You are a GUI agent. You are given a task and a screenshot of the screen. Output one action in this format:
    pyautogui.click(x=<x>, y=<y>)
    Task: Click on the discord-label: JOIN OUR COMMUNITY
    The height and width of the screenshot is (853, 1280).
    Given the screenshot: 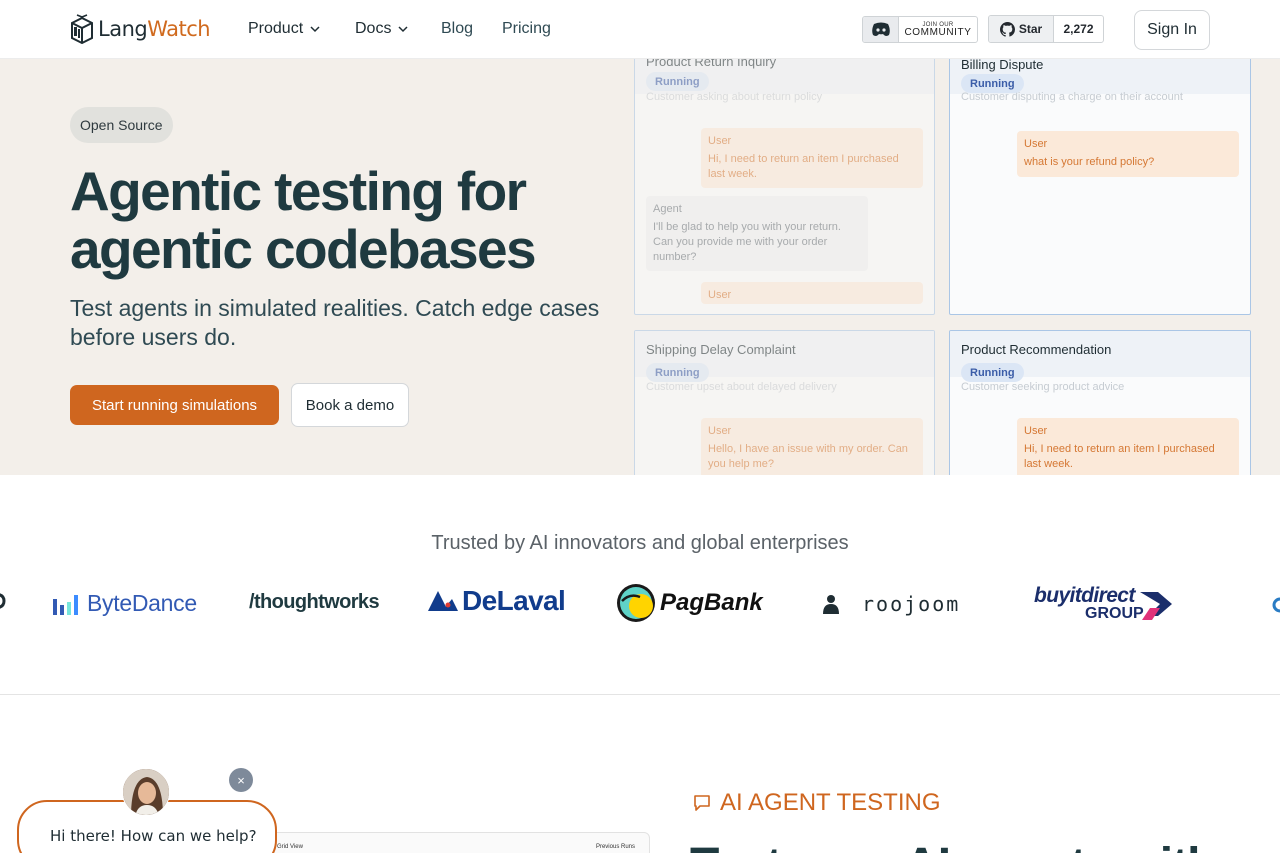 What is the action you would take?
    pyautogui.click(x=938, y=29)
    